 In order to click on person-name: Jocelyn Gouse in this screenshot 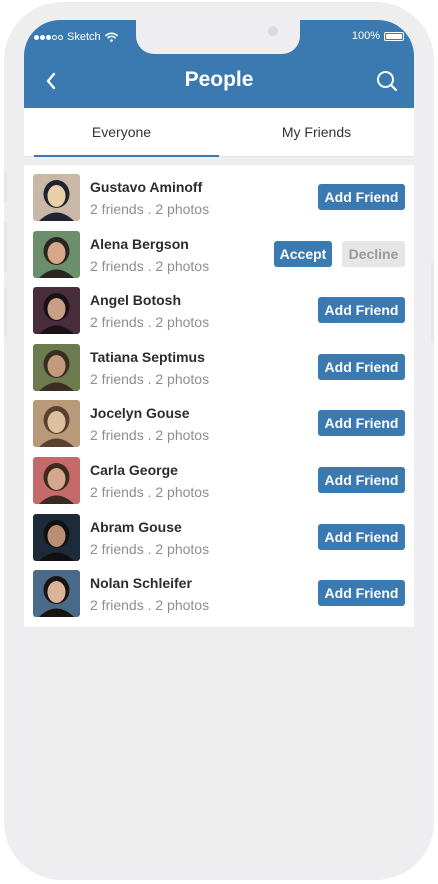, I will do `click(140, 413)`.